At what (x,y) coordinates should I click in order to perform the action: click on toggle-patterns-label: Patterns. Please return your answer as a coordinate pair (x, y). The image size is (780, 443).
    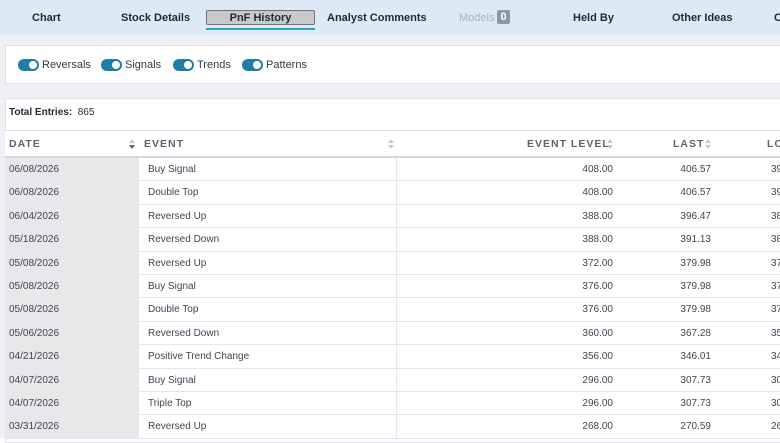
    Looking at the image, I should click on (286, 65).